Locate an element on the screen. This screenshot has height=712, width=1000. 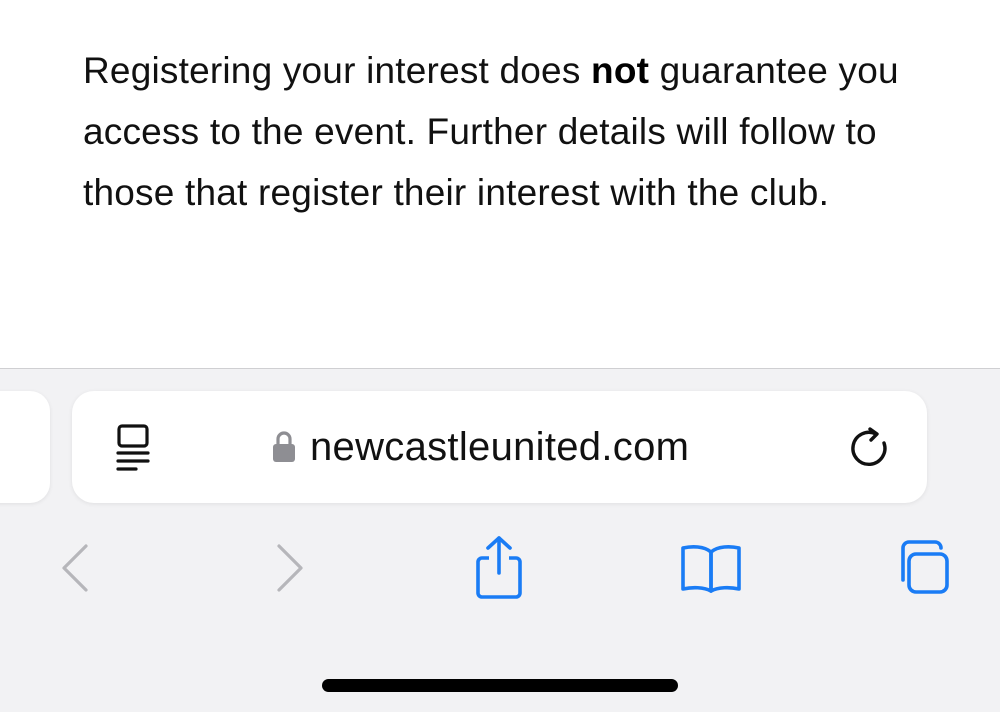
back-button is located at coordinates (75, 570).